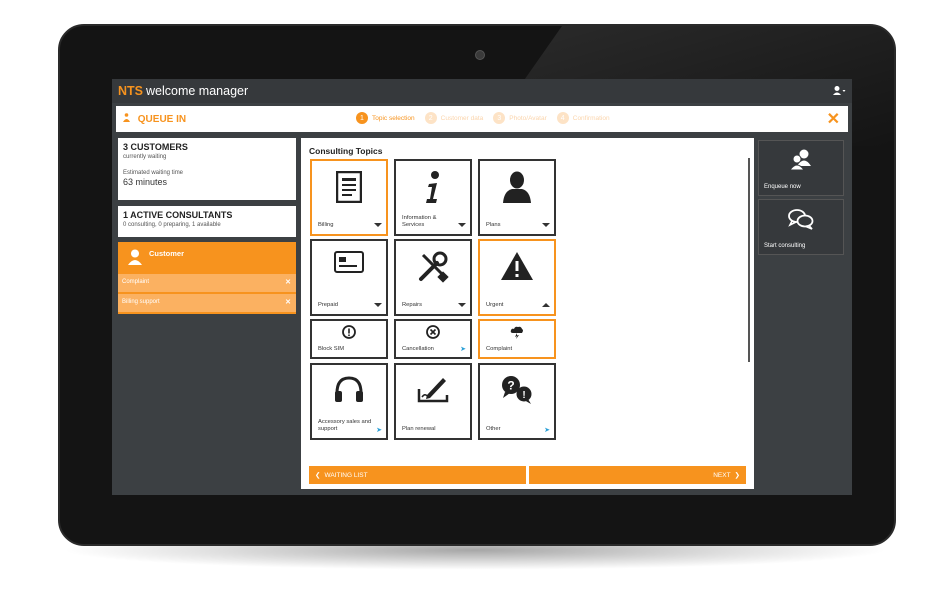 The width and height of the screenshot is (926, 591). I want to click on topic-tile-cancellation: Cancellation ➤, so click(433, 339).